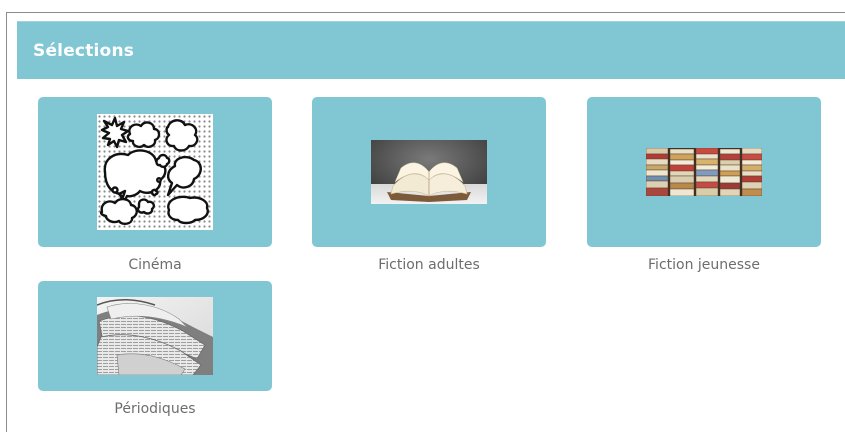 This screenshot has width=845, height=432. I want to click on open-book-image, so click(429, 172).